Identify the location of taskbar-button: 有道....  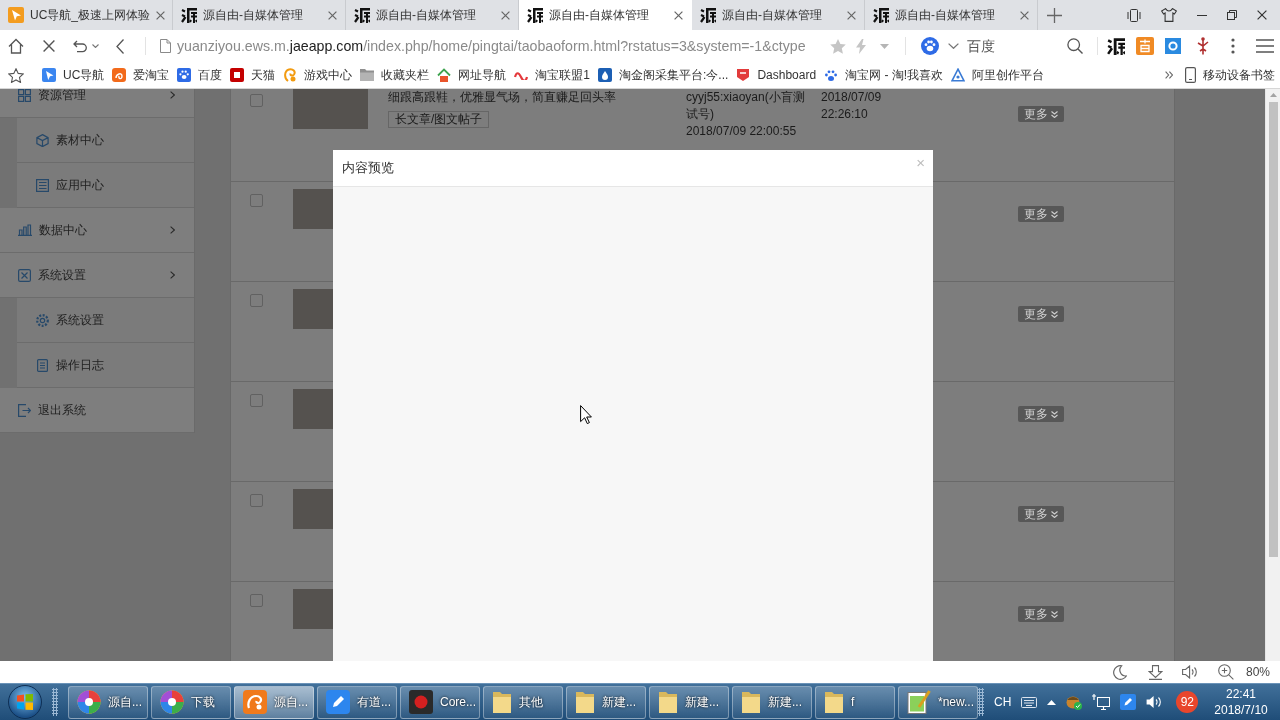
(357, 702).